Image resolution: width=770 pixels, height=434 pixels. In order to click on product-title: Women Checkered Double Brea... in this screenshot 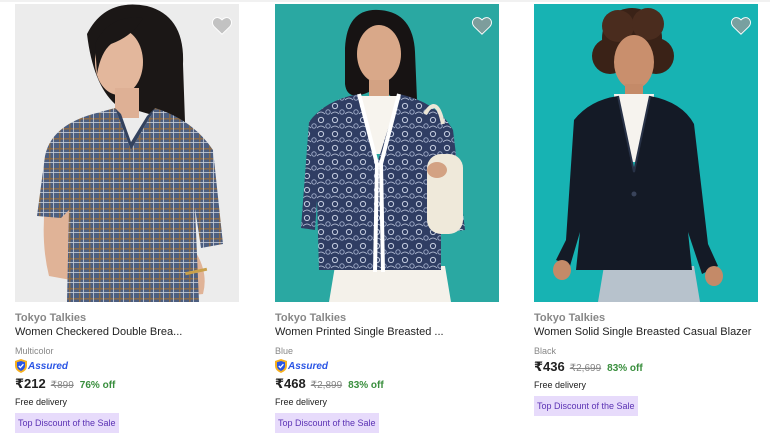, I will do `click(98, 332)`.